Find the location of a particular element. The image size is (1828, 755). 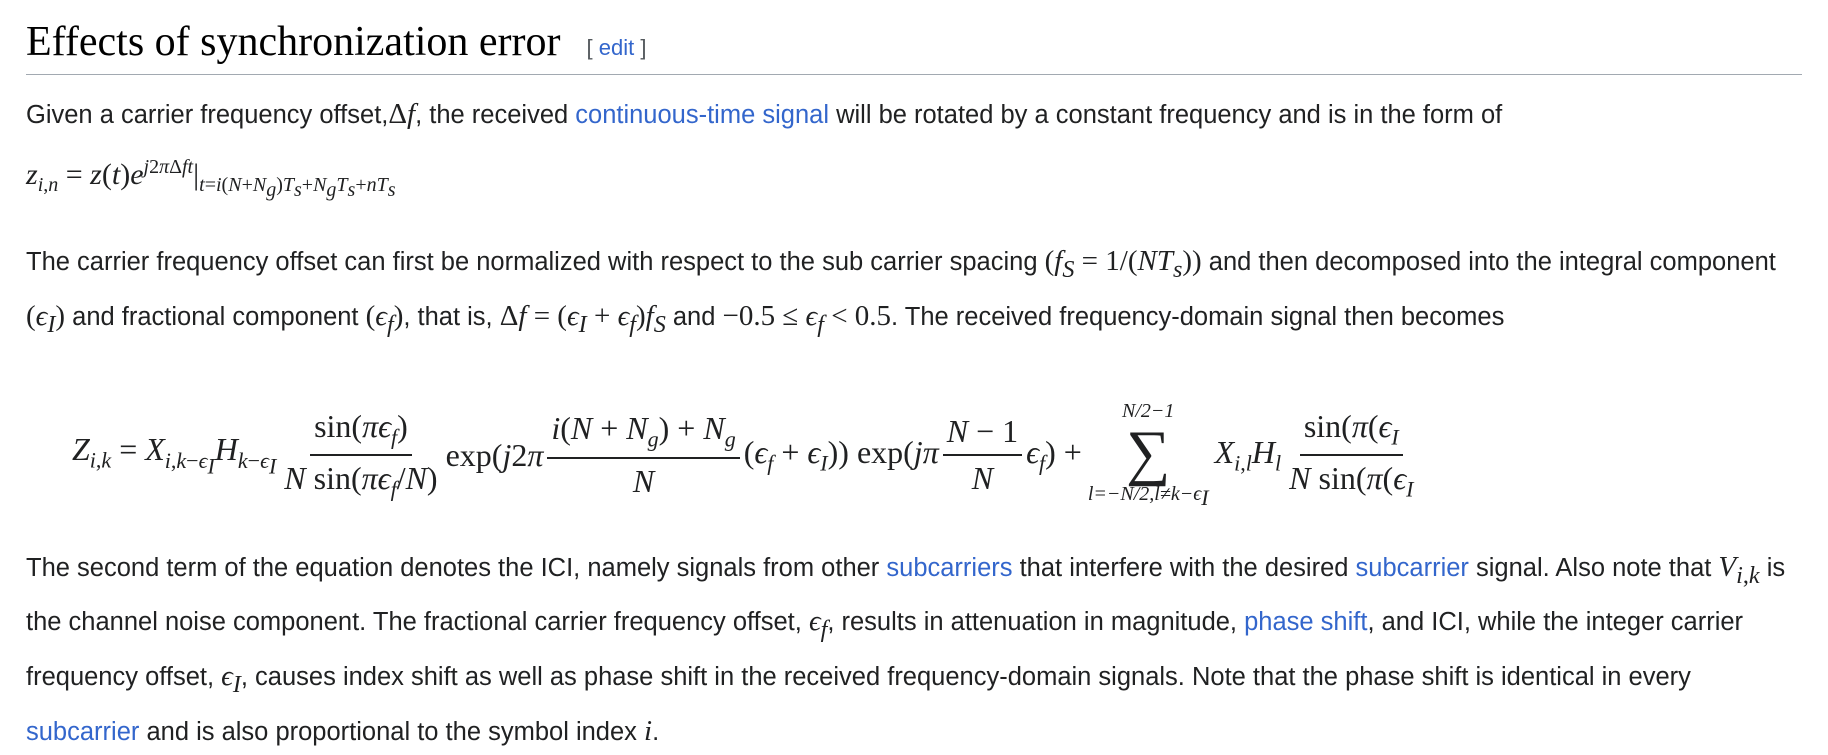

math-decomposition: Δf = (ϵI + ϵf)fS is located at coordinates (582, 318).